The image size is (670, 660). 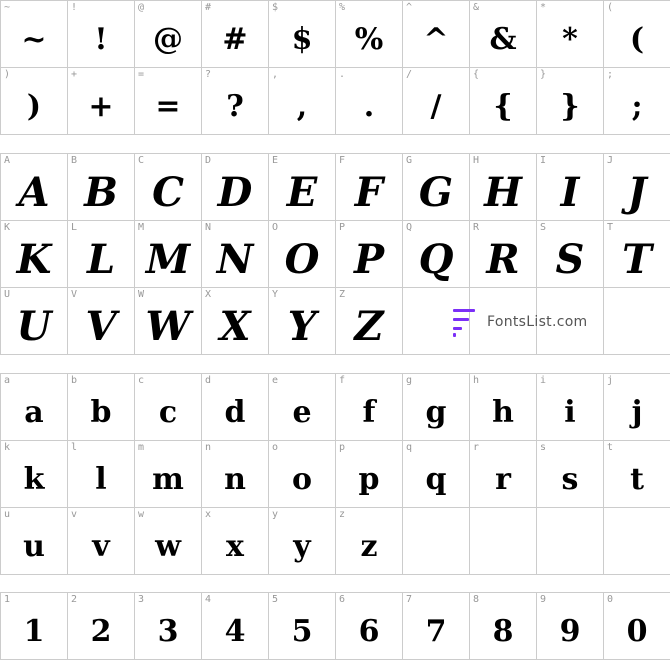 What do you see at coordinates (34, 34) in the screenshot?
I see `symbol-cell: ~ ~` at bounding box center [34, 34].